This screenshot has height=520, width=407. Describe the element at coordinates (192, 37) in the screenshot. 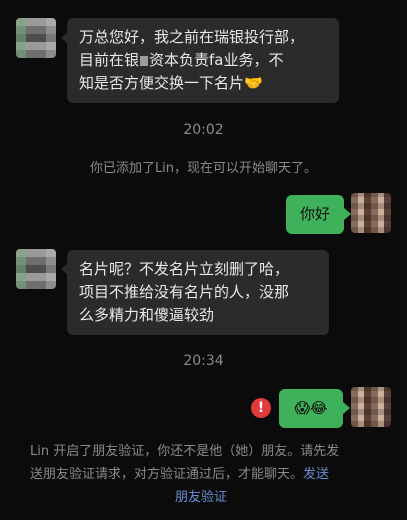

I see `message-line: 万总您好，我之前在瑞银投行部，` at that location.